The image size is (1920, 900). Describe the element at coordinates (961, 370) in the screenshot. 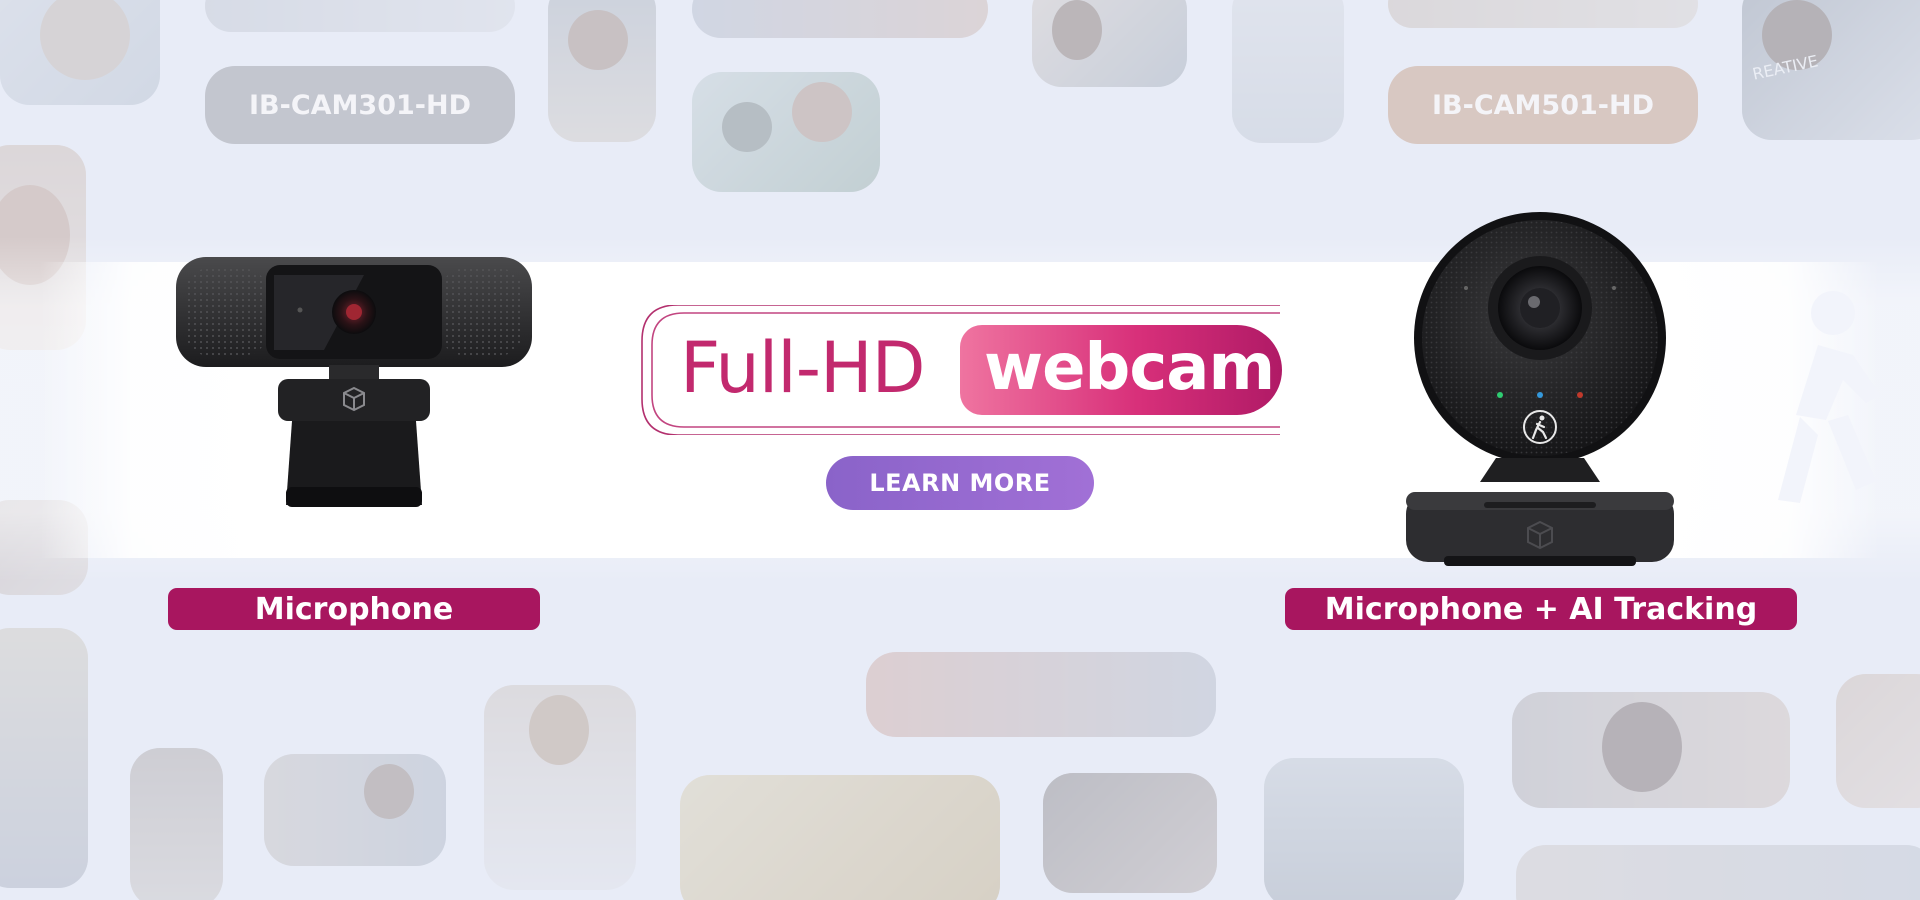

I see `headline: Full-HD webcam` at that location.